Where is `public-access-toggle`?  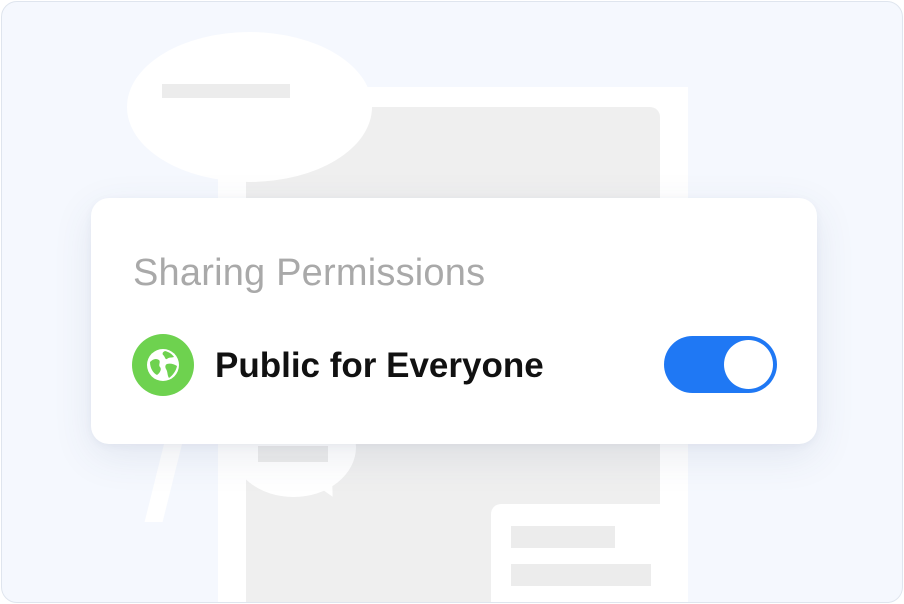 public-access-toggle is located at coordinates (720, 364).